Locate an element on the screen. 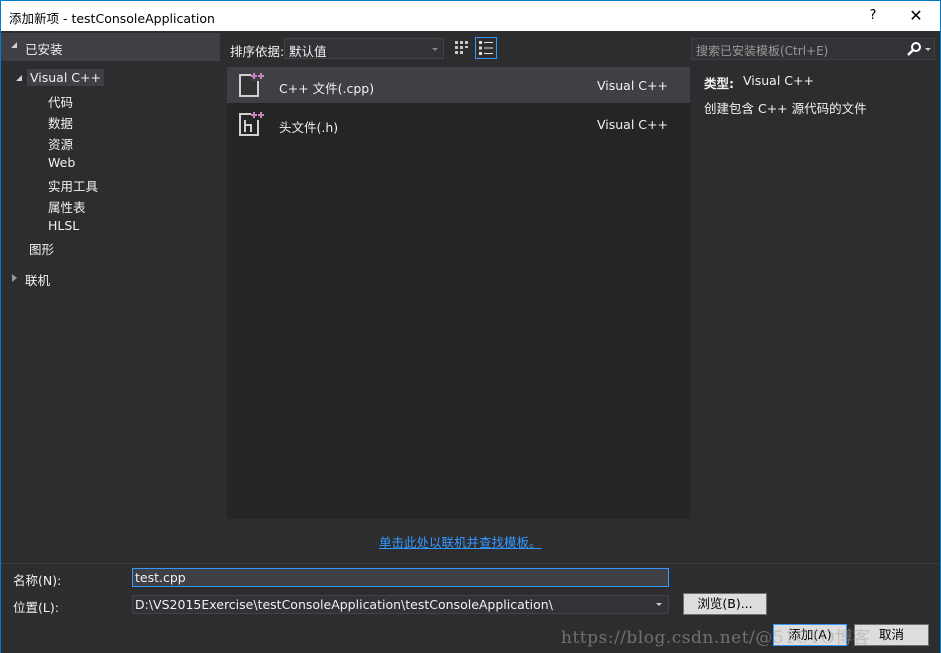 The height and width of the screenshot is (653, 941). header-file-icon is located at coordinates (252, 123).